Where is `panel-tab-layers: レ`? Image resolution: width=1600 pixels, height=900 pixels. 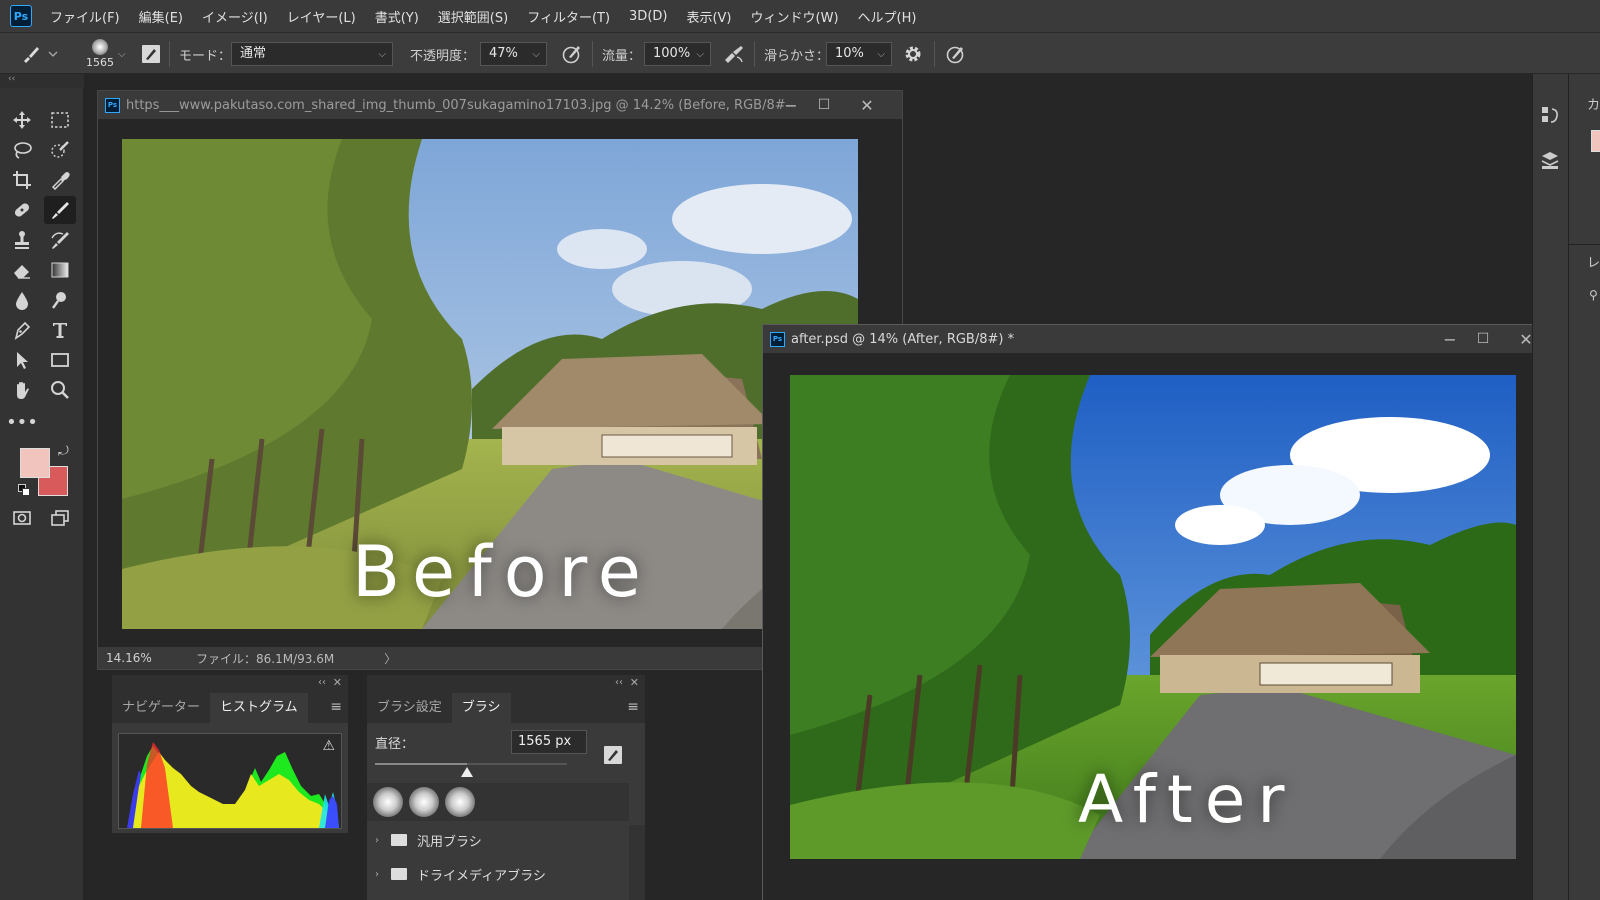
panel-tab-layers: レ is located at coordinates (1593, 261).